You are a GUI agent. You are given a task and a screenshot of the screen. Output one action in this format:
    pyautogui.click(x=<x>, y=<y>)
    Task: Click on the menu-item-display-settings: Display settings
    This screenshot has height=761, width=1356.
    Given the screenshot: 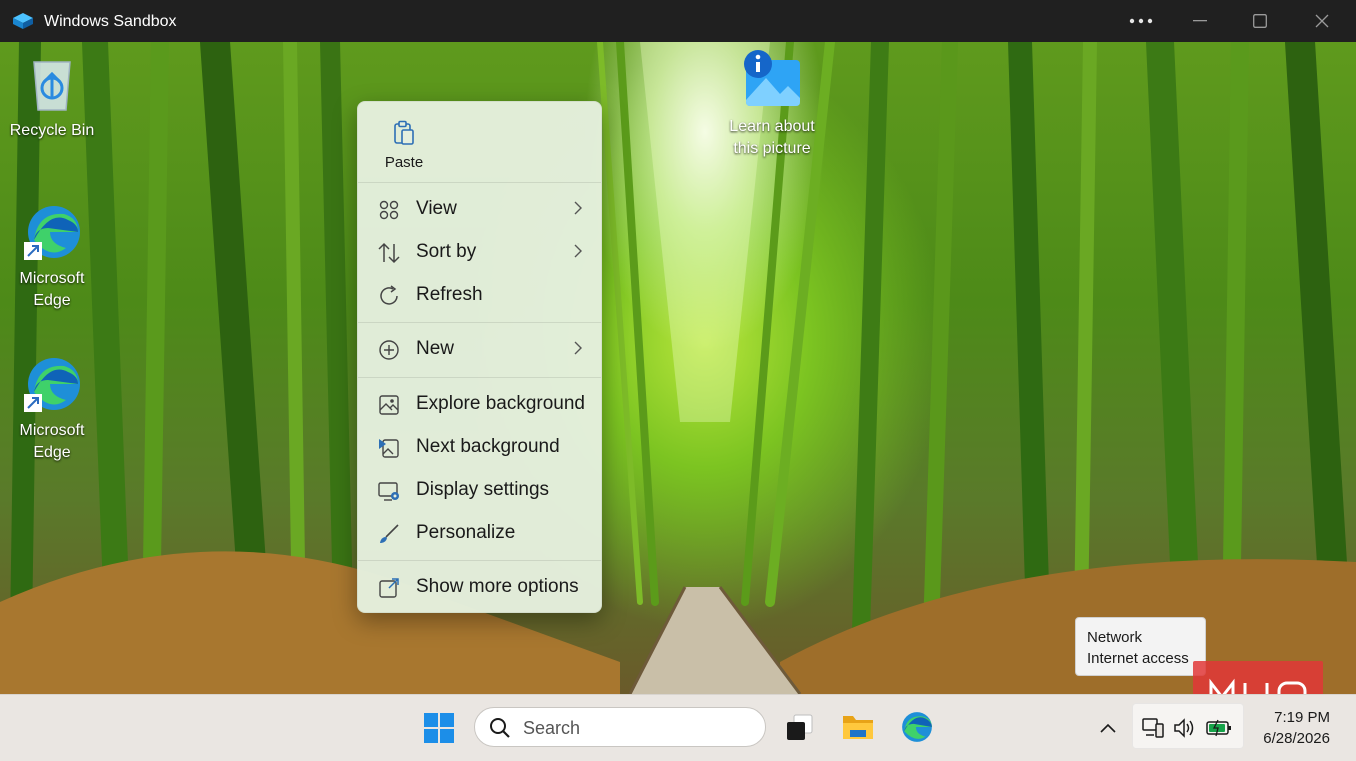 What is the action you would take?
    pyautogui.click(x=480, y=490)
    